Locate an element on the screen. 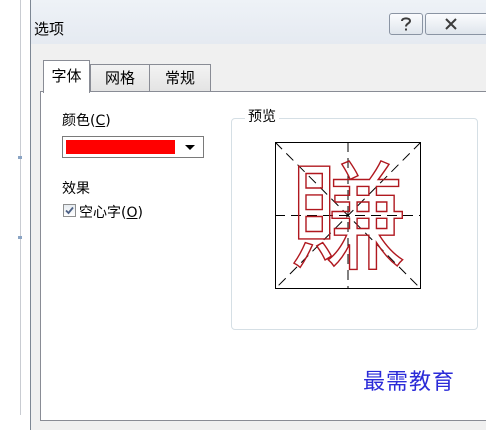 The image size is (486, 430). tab-general-label: 常规 is located at coordinates (179, 78).